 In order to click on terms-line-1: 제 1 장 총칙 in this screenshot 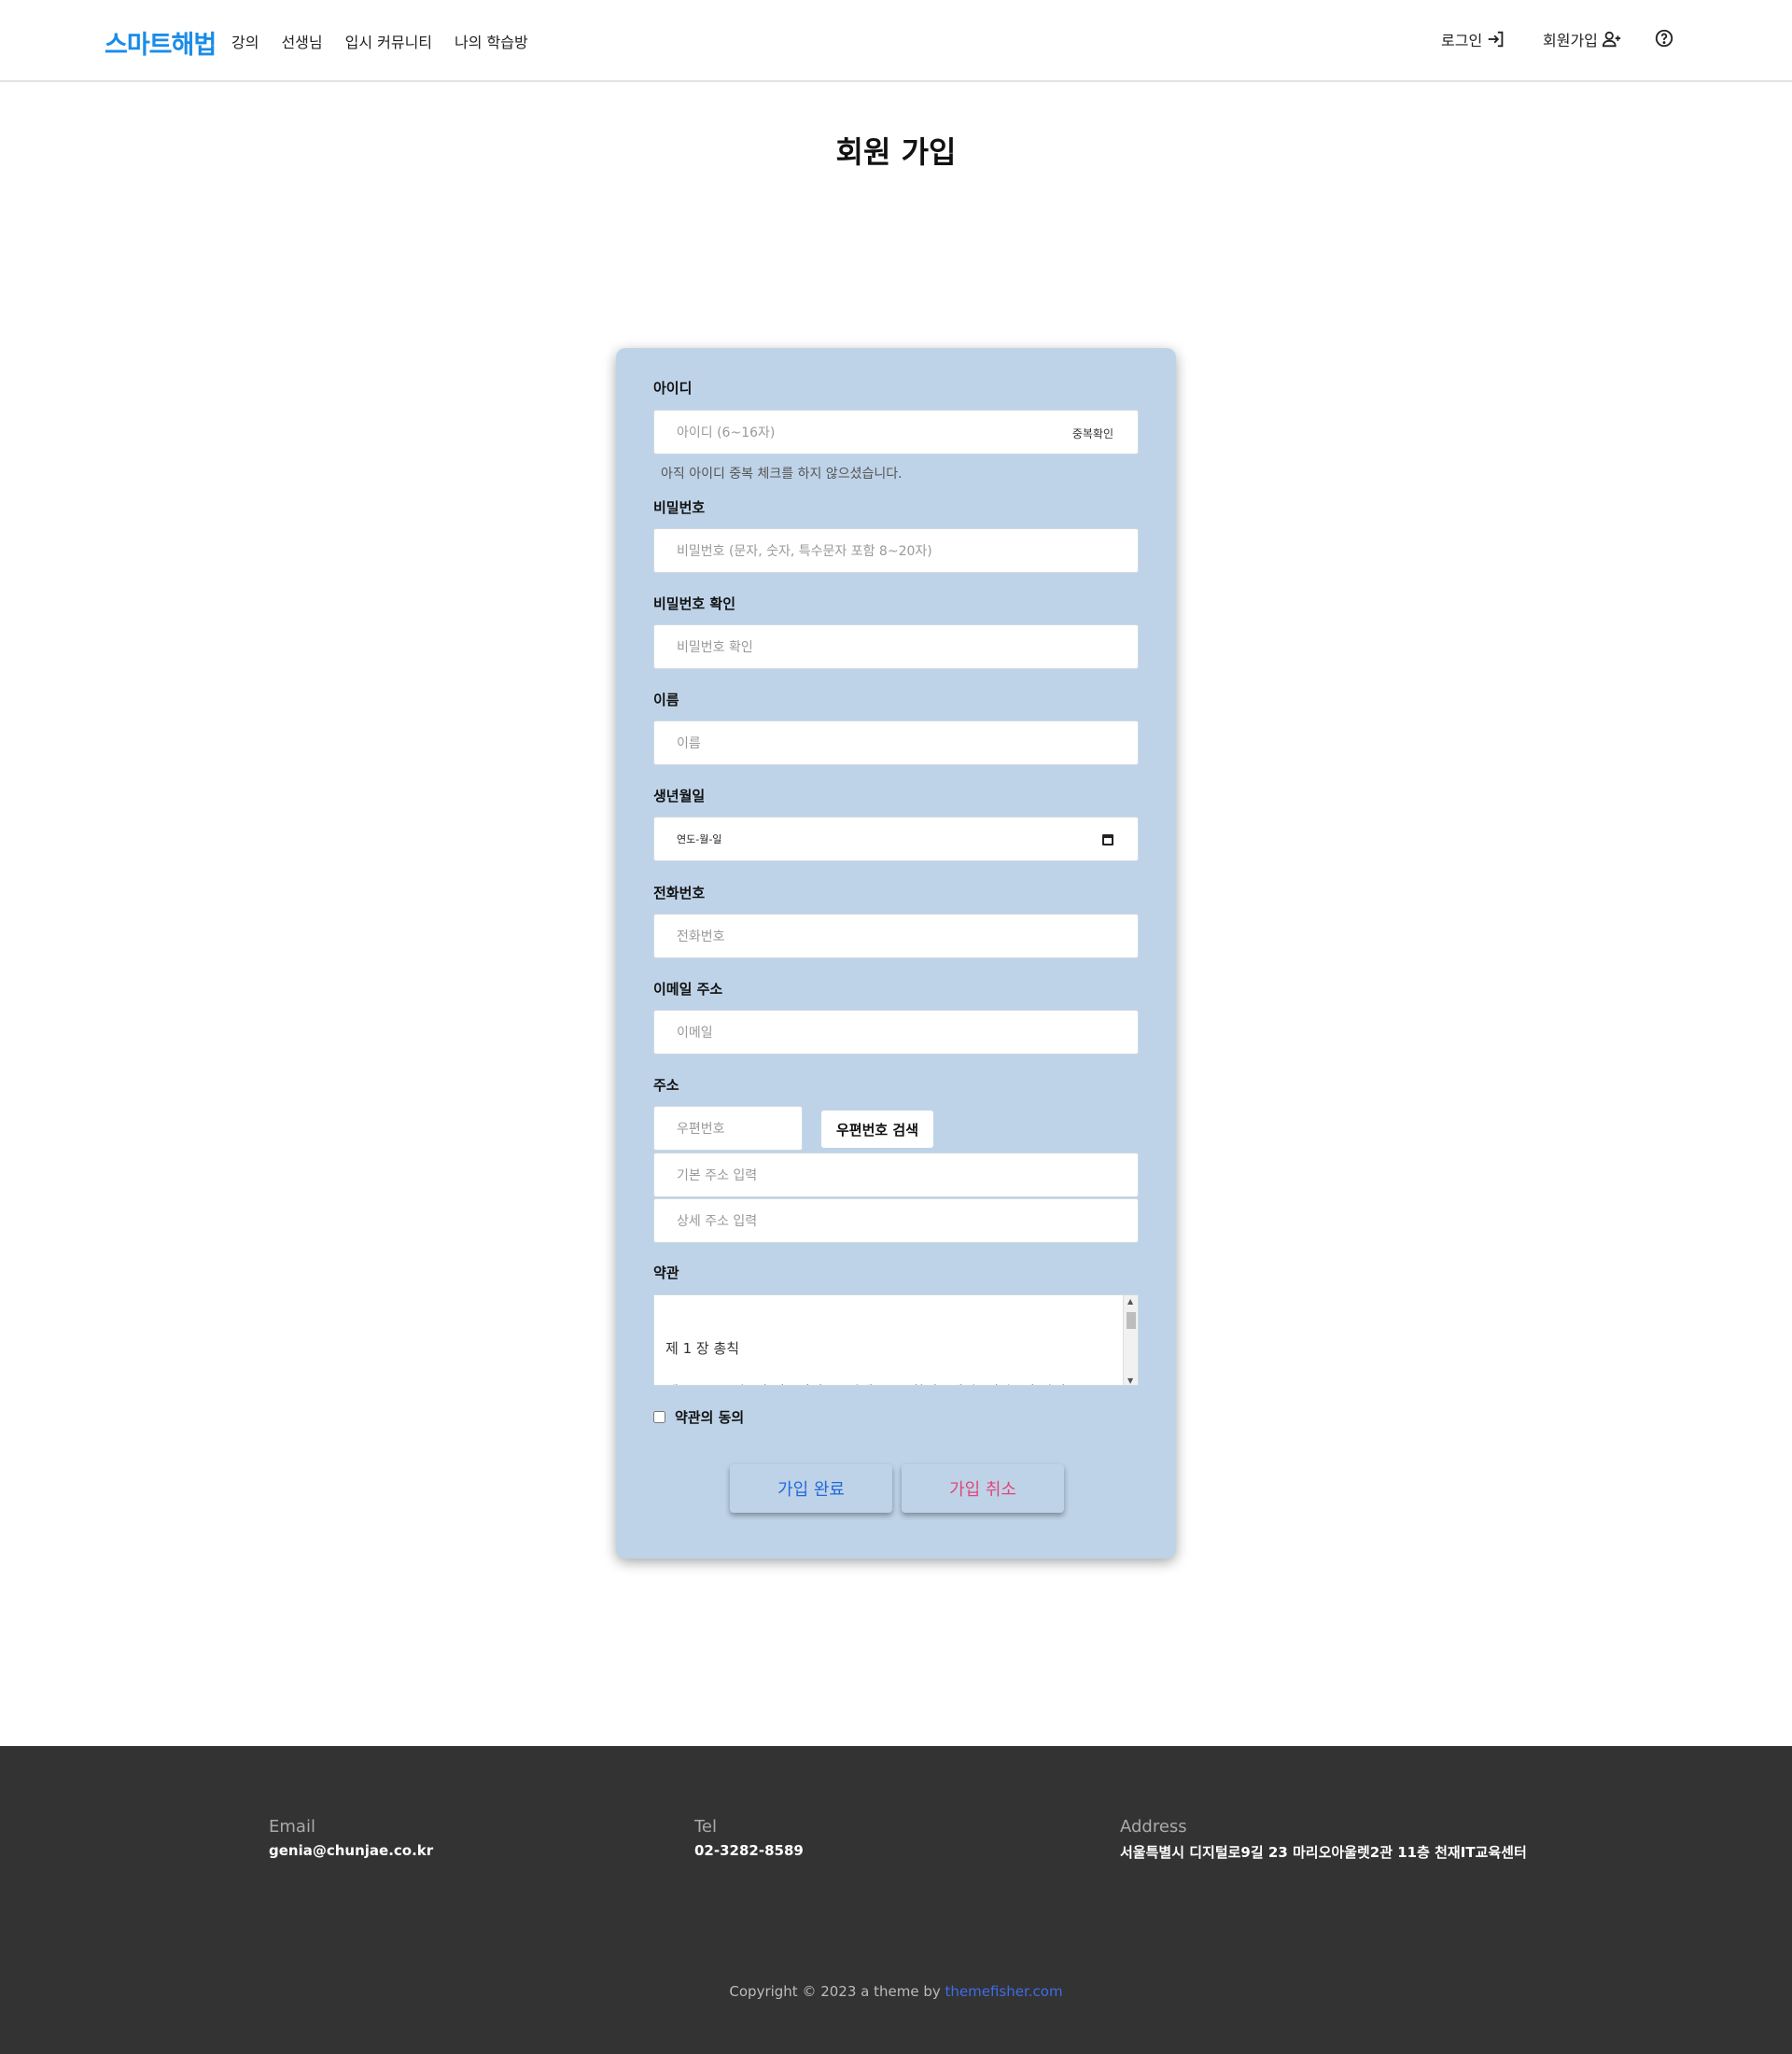, I will do `click(702, 1348)`.